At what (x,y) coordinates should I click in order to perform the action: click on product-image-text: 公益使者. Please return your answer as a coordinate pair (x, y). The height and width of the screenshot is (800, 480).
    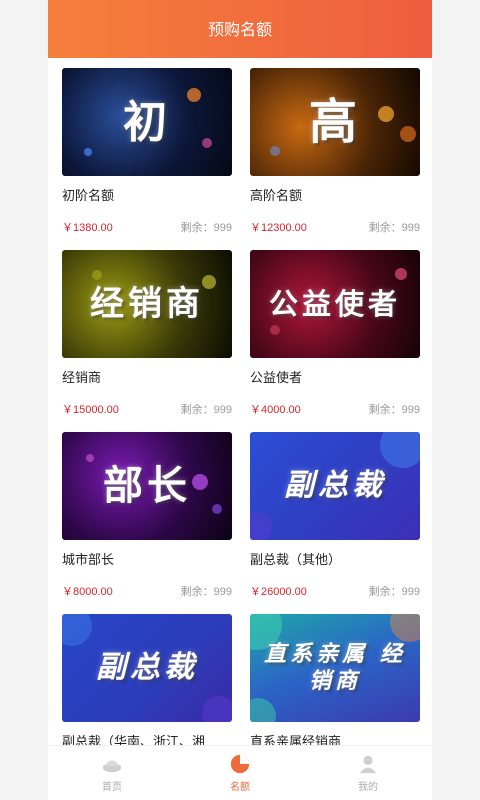
    Looking at the image, I should click on (334, 303).